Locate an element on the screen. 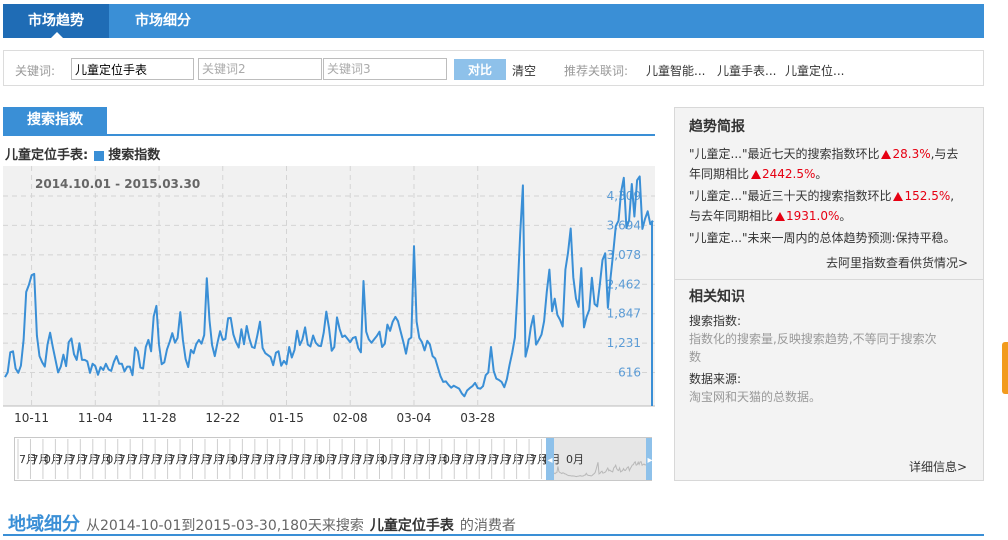  region-title: 地域细分 is located at coordinates (44, 524).